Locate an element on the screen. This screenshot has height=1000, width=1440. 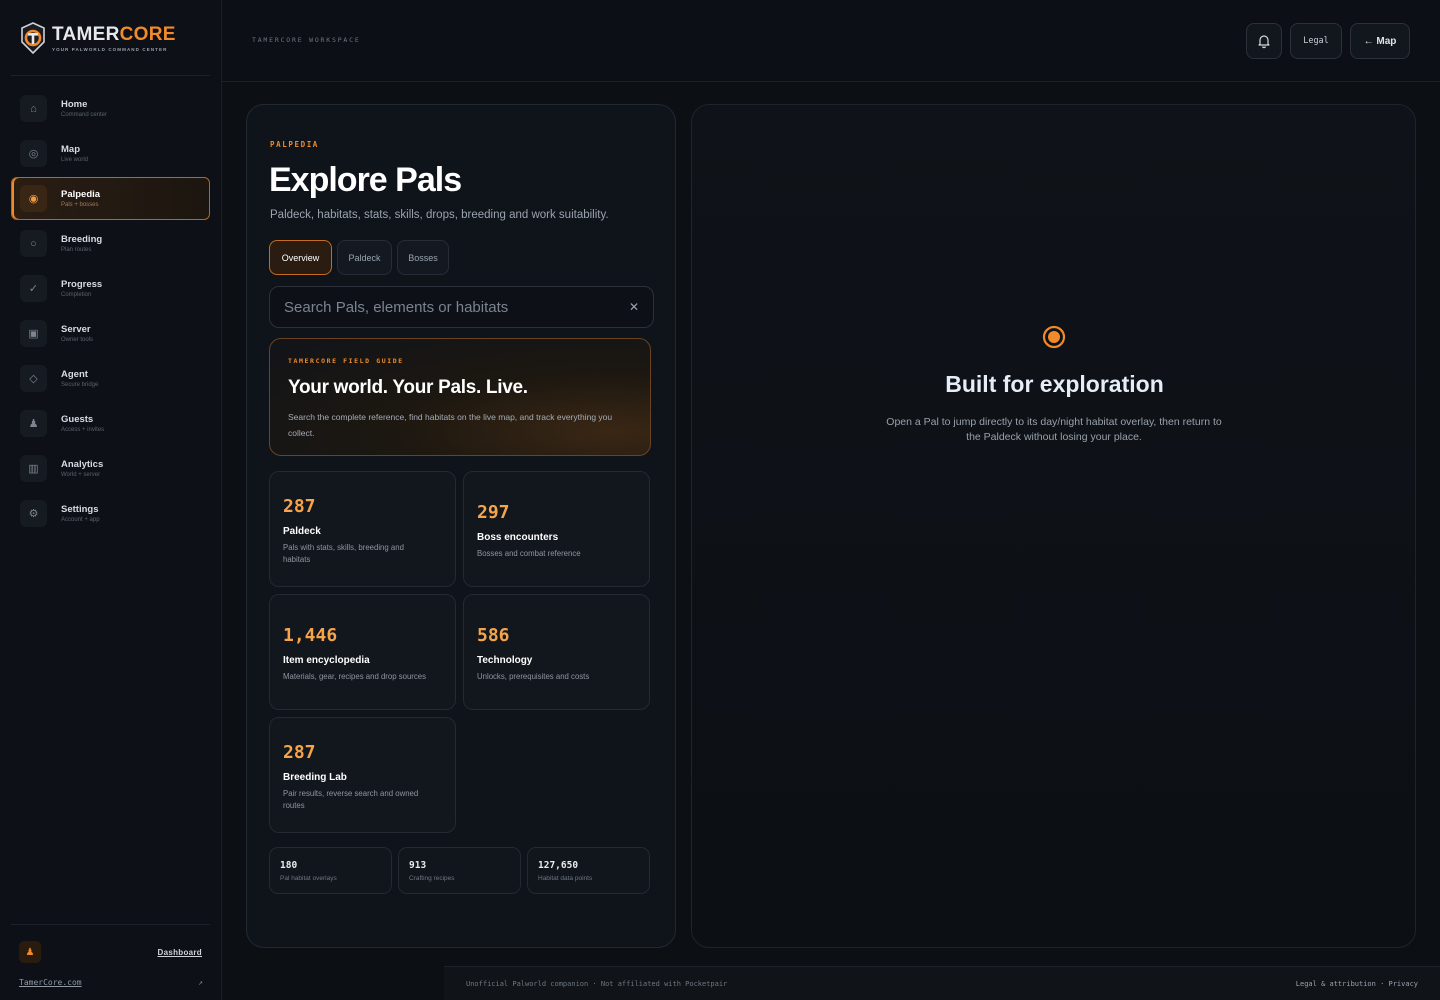
stat-habitat-data-points: 127,650 Habitat data points is located at coordinates (588, 870).